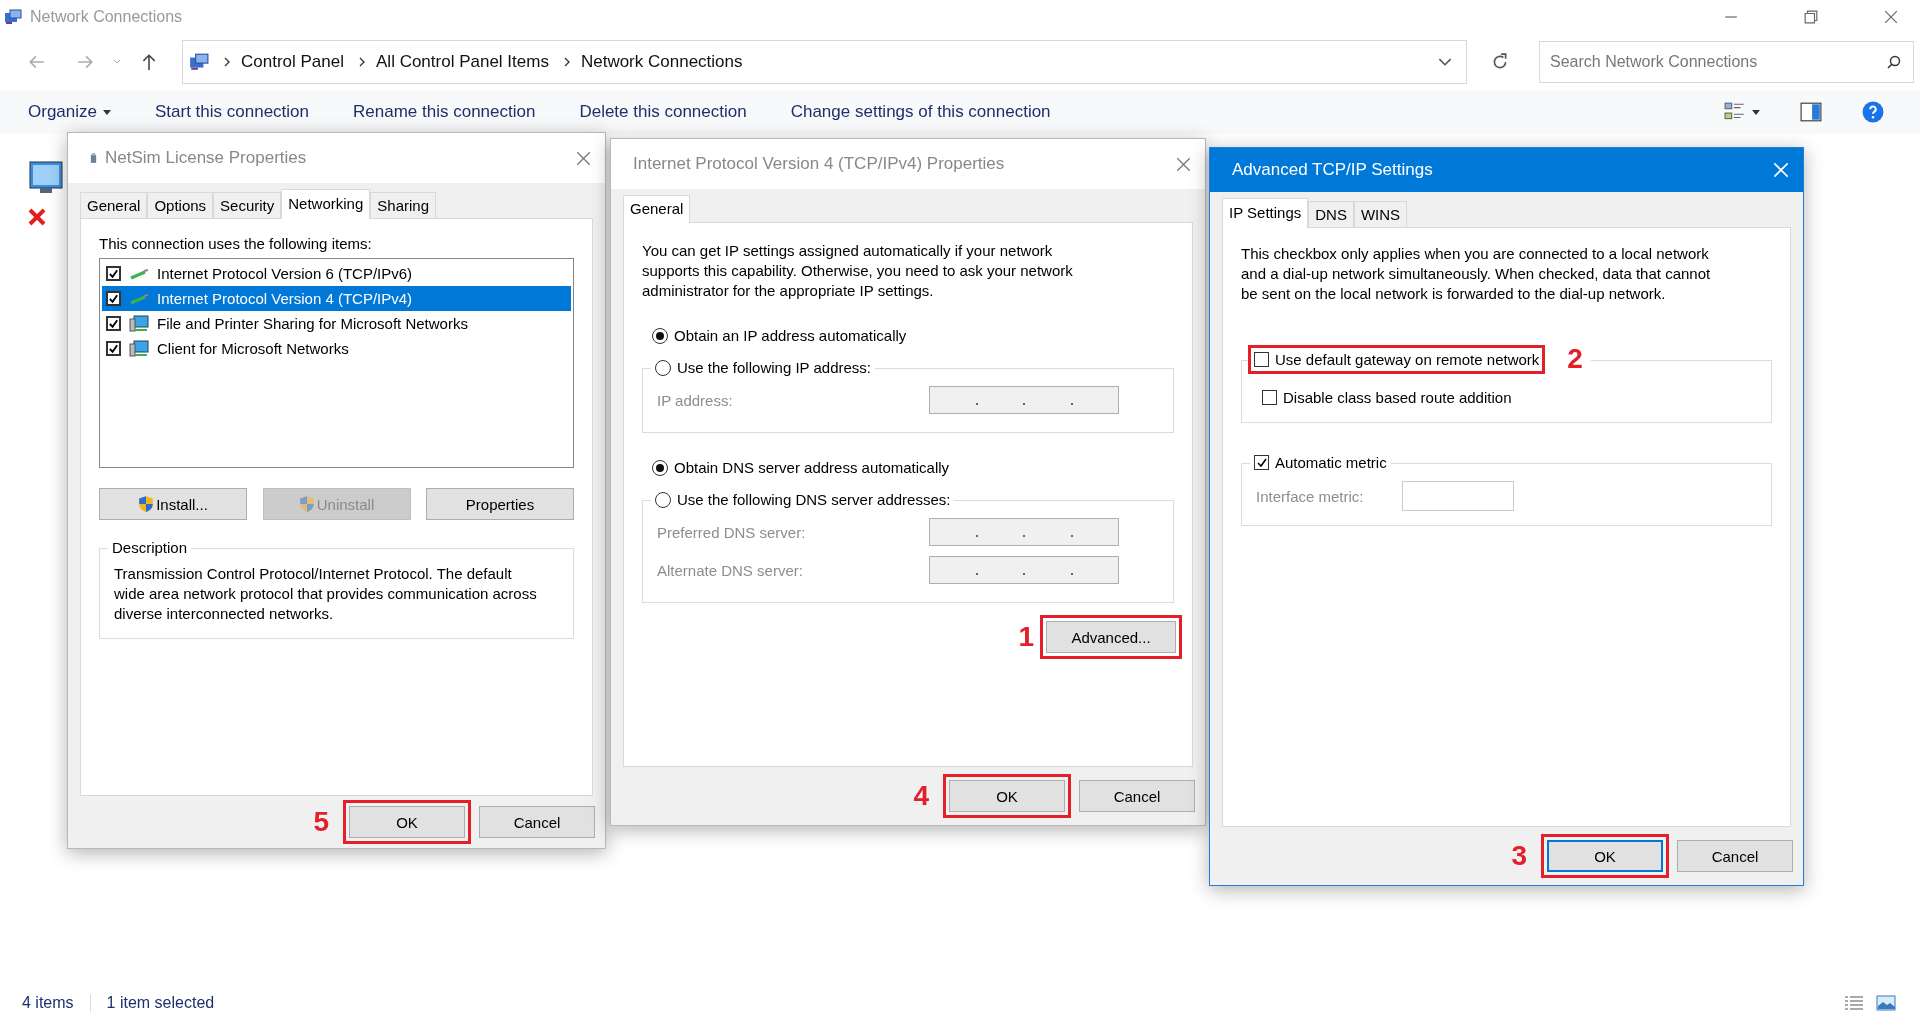 Image resolution: width=1920 pixels, height=1020 pixels. Describe the element at coordinates (444, 112) in the screenshot. I see `command-button: Rename this connection` at that location.